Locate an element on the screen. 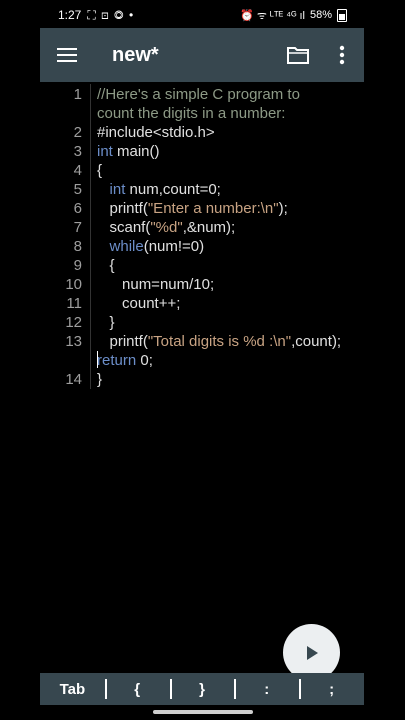 The height and width of the screenshot is (720, 405). line-number: 1 is located at coordinates (77, 94).